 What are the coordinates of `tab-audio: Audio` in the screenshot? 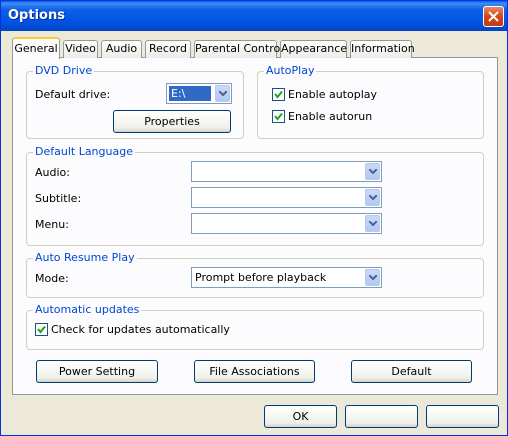 It's located at (121, 49).